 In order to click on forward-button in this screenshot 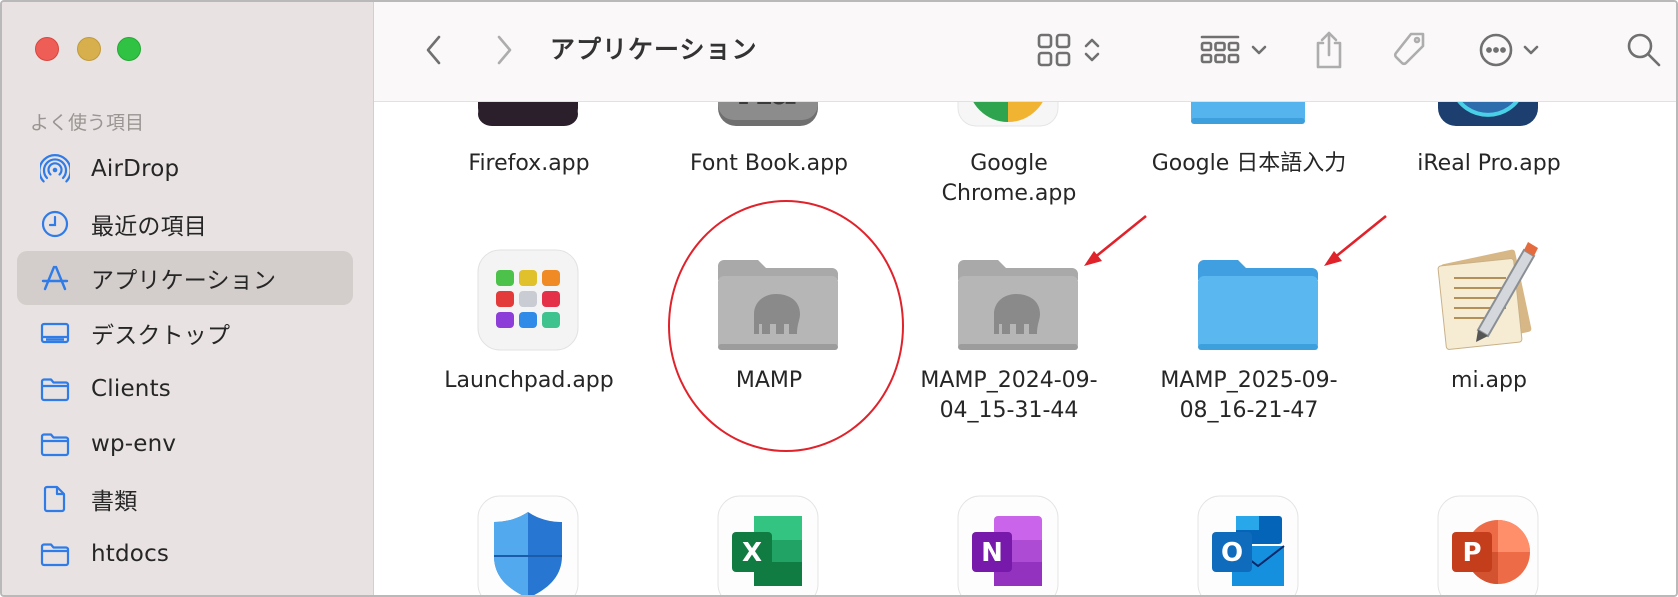, I will do `click(504, 50)`.